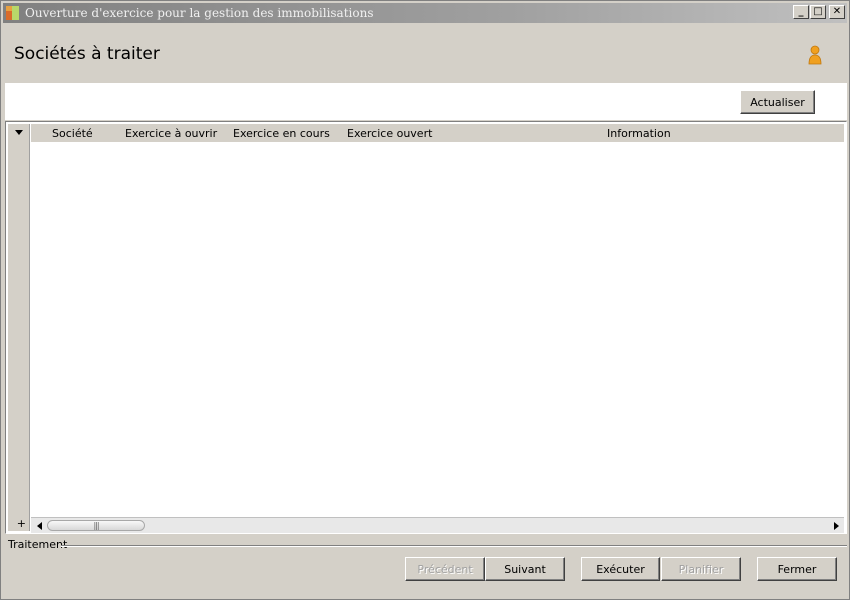 The image size is (850, 600). I want to click on user-icon, so click(815, 55).